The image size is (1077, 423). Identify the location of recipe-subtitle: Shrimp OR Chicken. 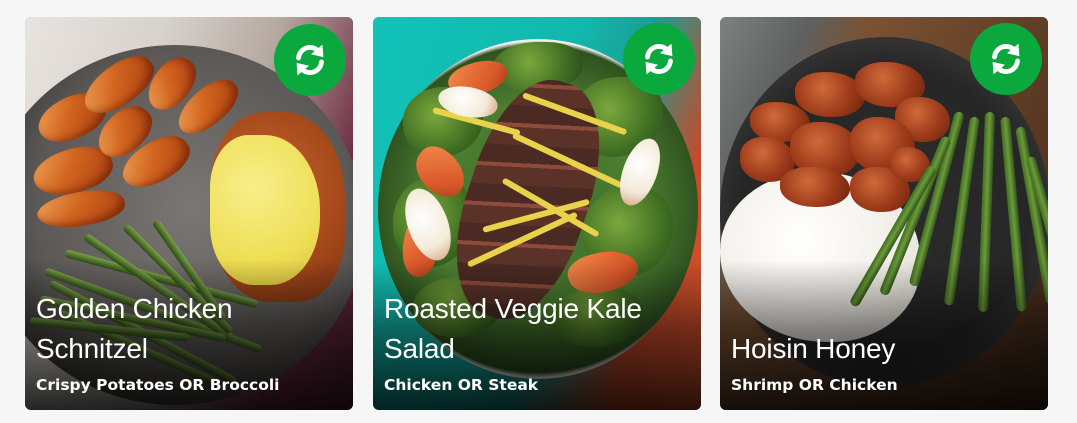
(814, 385).